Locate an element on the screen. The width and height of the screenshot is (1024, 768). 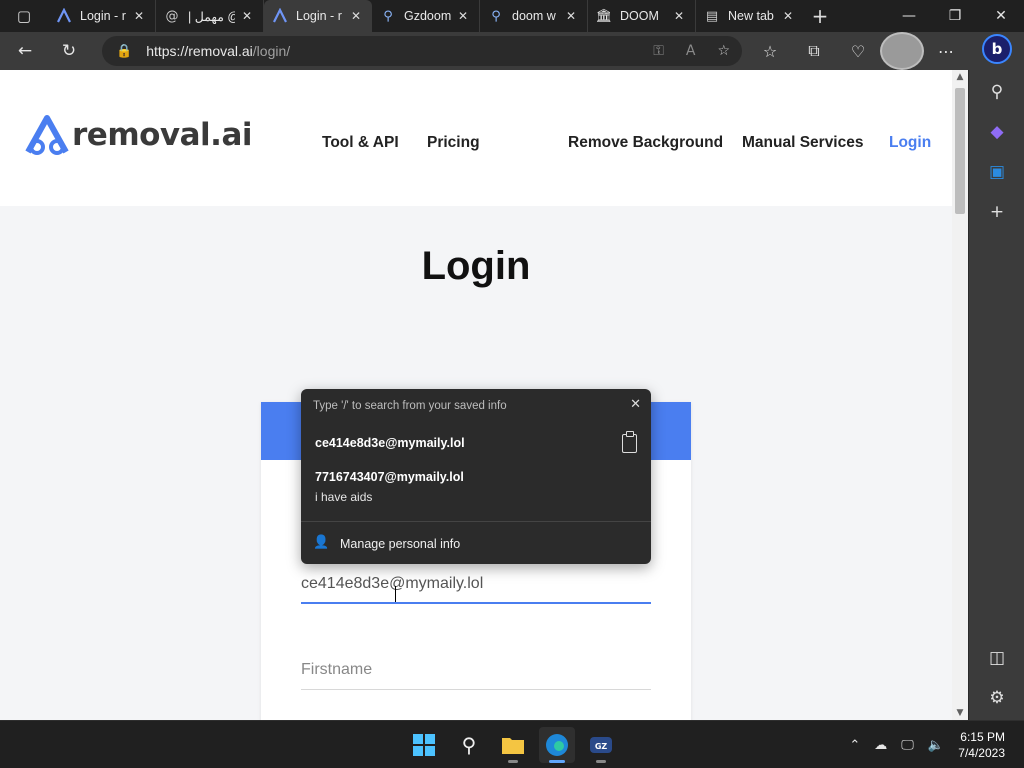
restore-icon: ❐ is located at coordinates (955, 16).